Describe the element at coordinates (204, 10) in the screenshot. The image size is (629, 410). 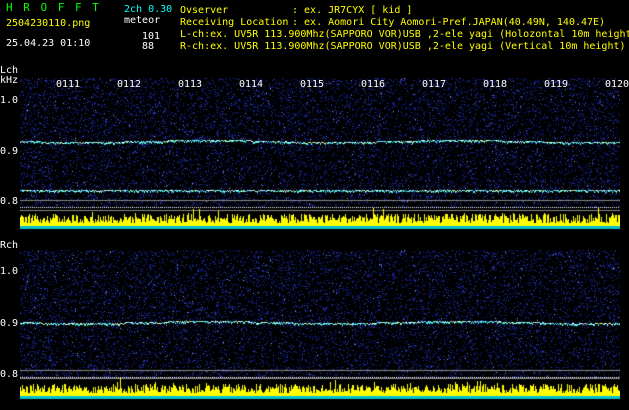
I see `observer-label: Ovserver` at that location.